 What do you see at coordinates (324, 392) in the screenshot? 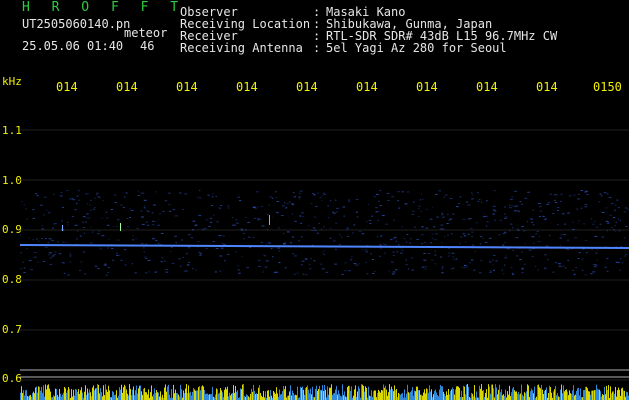
I see `baseline-strip` at bounding box center [324, 392].